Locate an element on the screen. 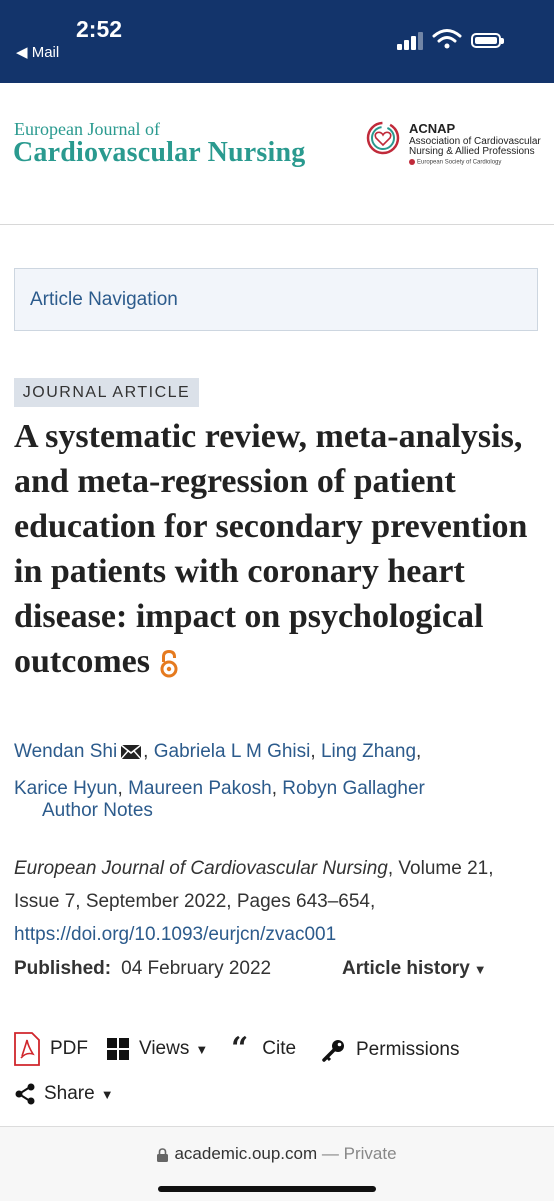  views-label: Views is located at coordinates (164, 1048).